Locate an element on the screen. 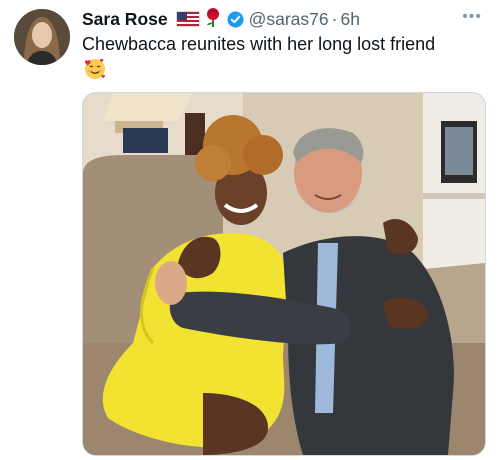 This screenshot has width=500, height=460. tweet-header: Sara Rose @saras76 · 6h is located at coordinates (221, 19).